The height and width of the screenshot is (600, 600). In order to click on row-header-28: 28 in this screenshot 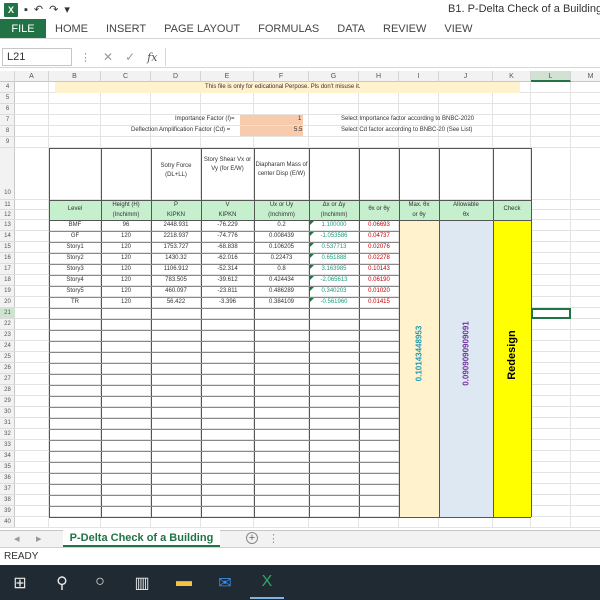, I will do `click(7, 390)`.